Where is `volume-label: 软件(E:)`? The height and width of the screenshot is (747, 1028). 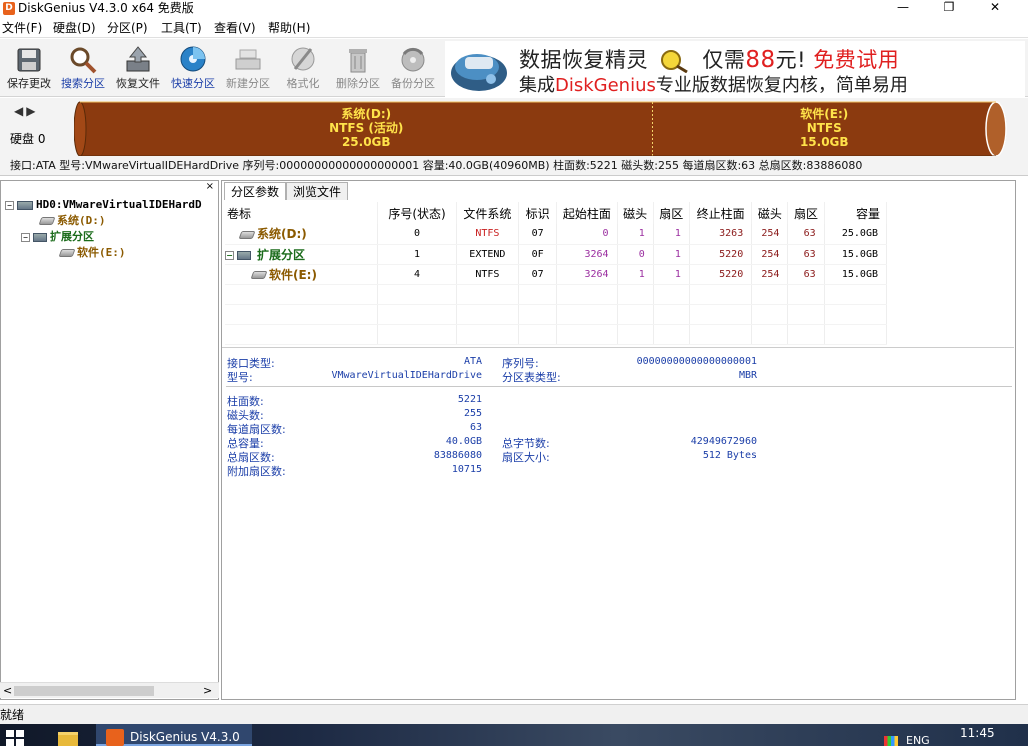
volume-label: 软件(E:) is located at coordinates (293, 274).